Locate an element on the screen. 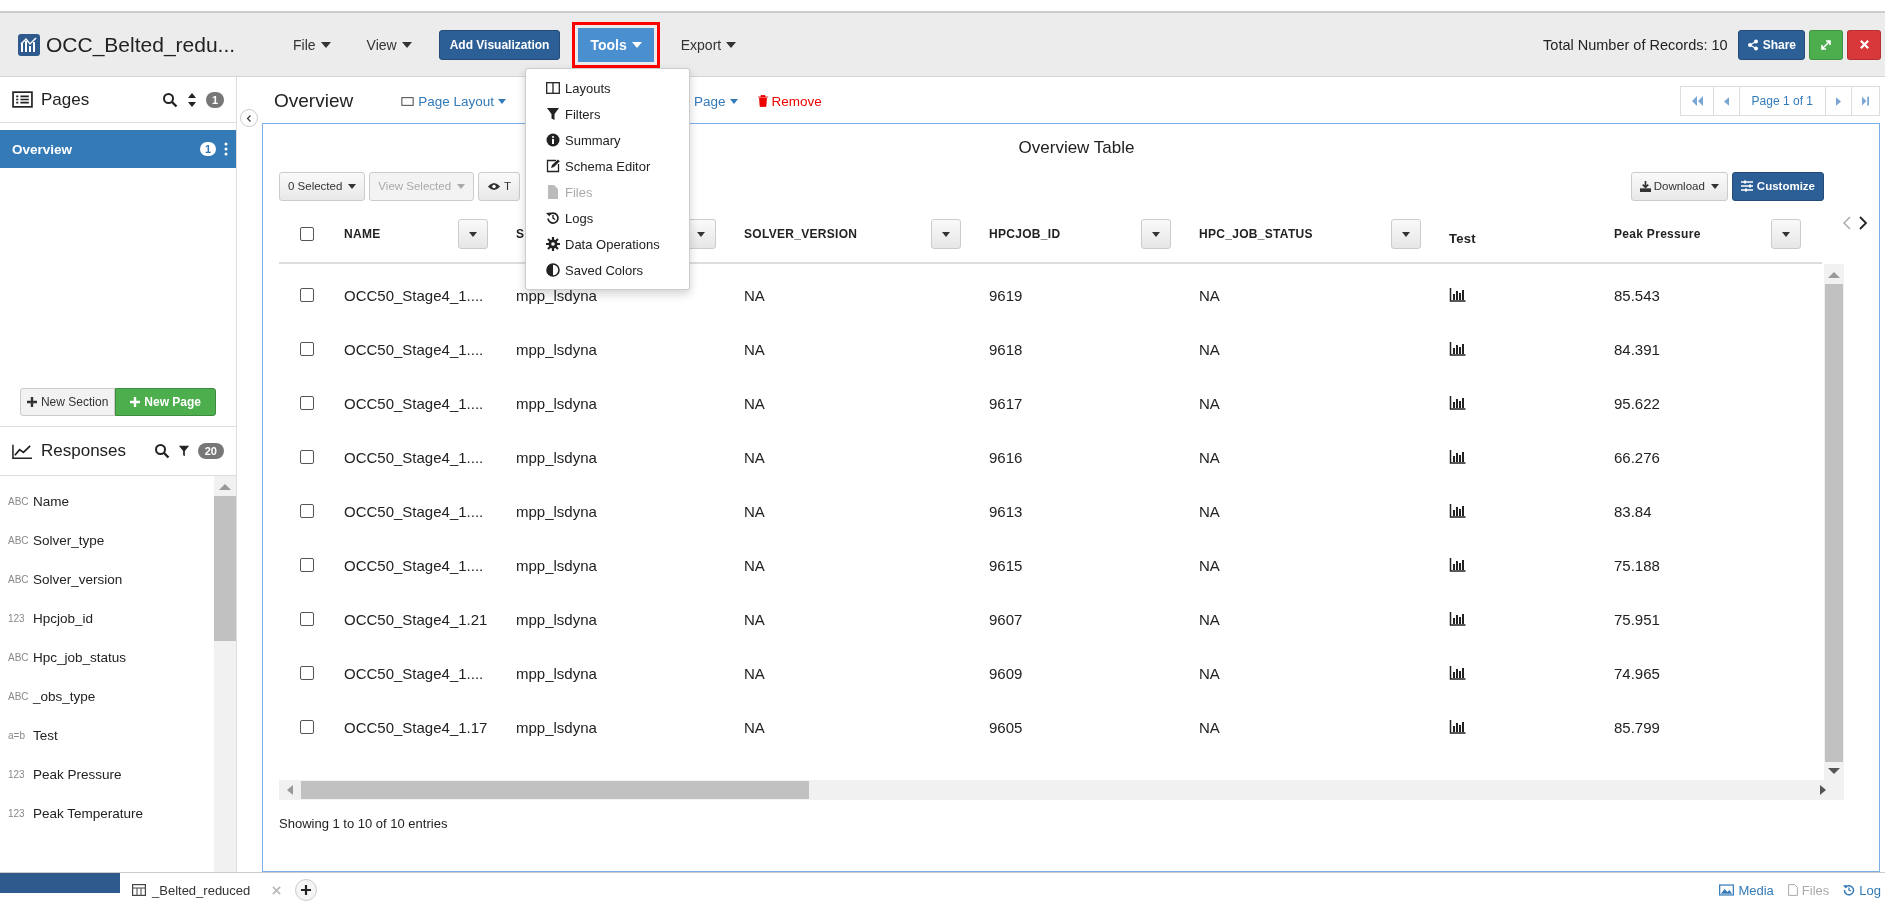 This screenshot has height=907, width=1885. menu-item: Filters is located at coordinates (607, 114).